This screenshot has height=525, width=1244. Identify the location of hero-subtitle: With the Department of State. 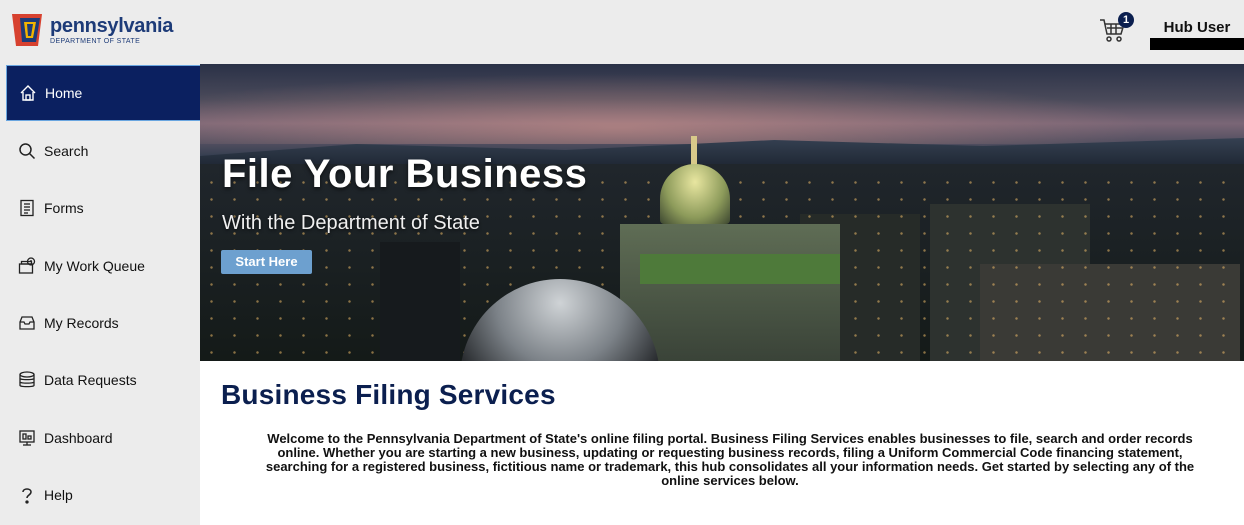
(351, 223).